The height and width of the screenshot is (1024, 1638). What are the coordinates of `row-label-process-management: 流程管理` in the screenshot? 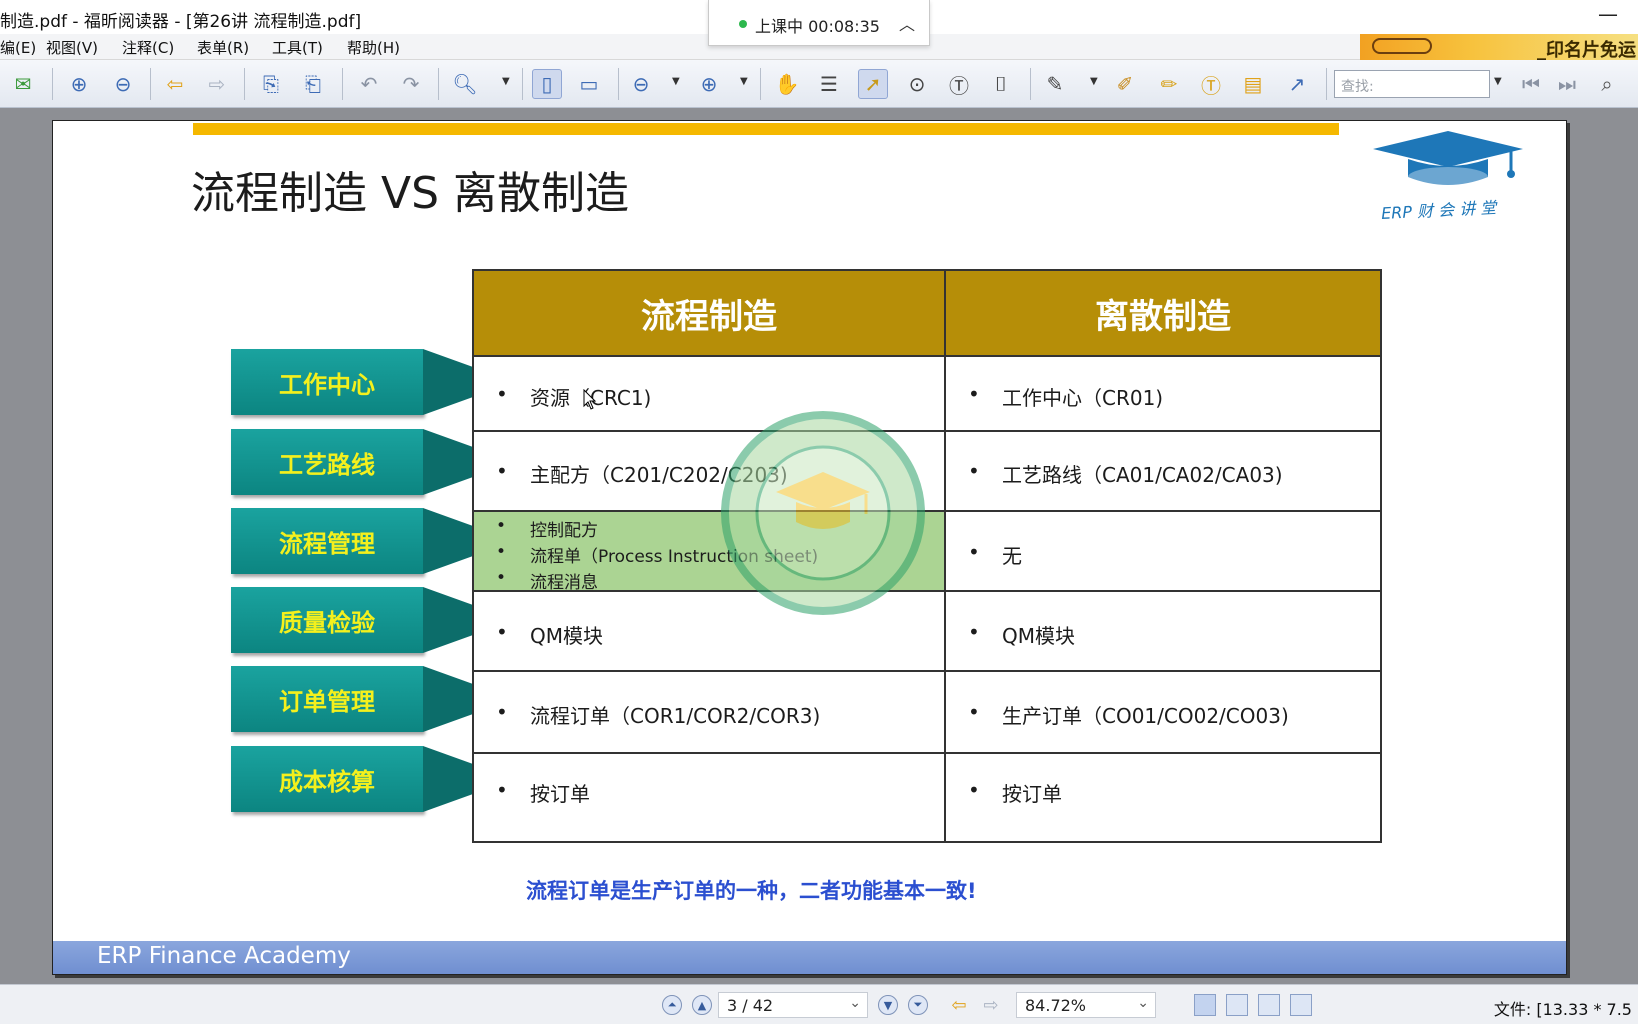 It's located at (327, 541).